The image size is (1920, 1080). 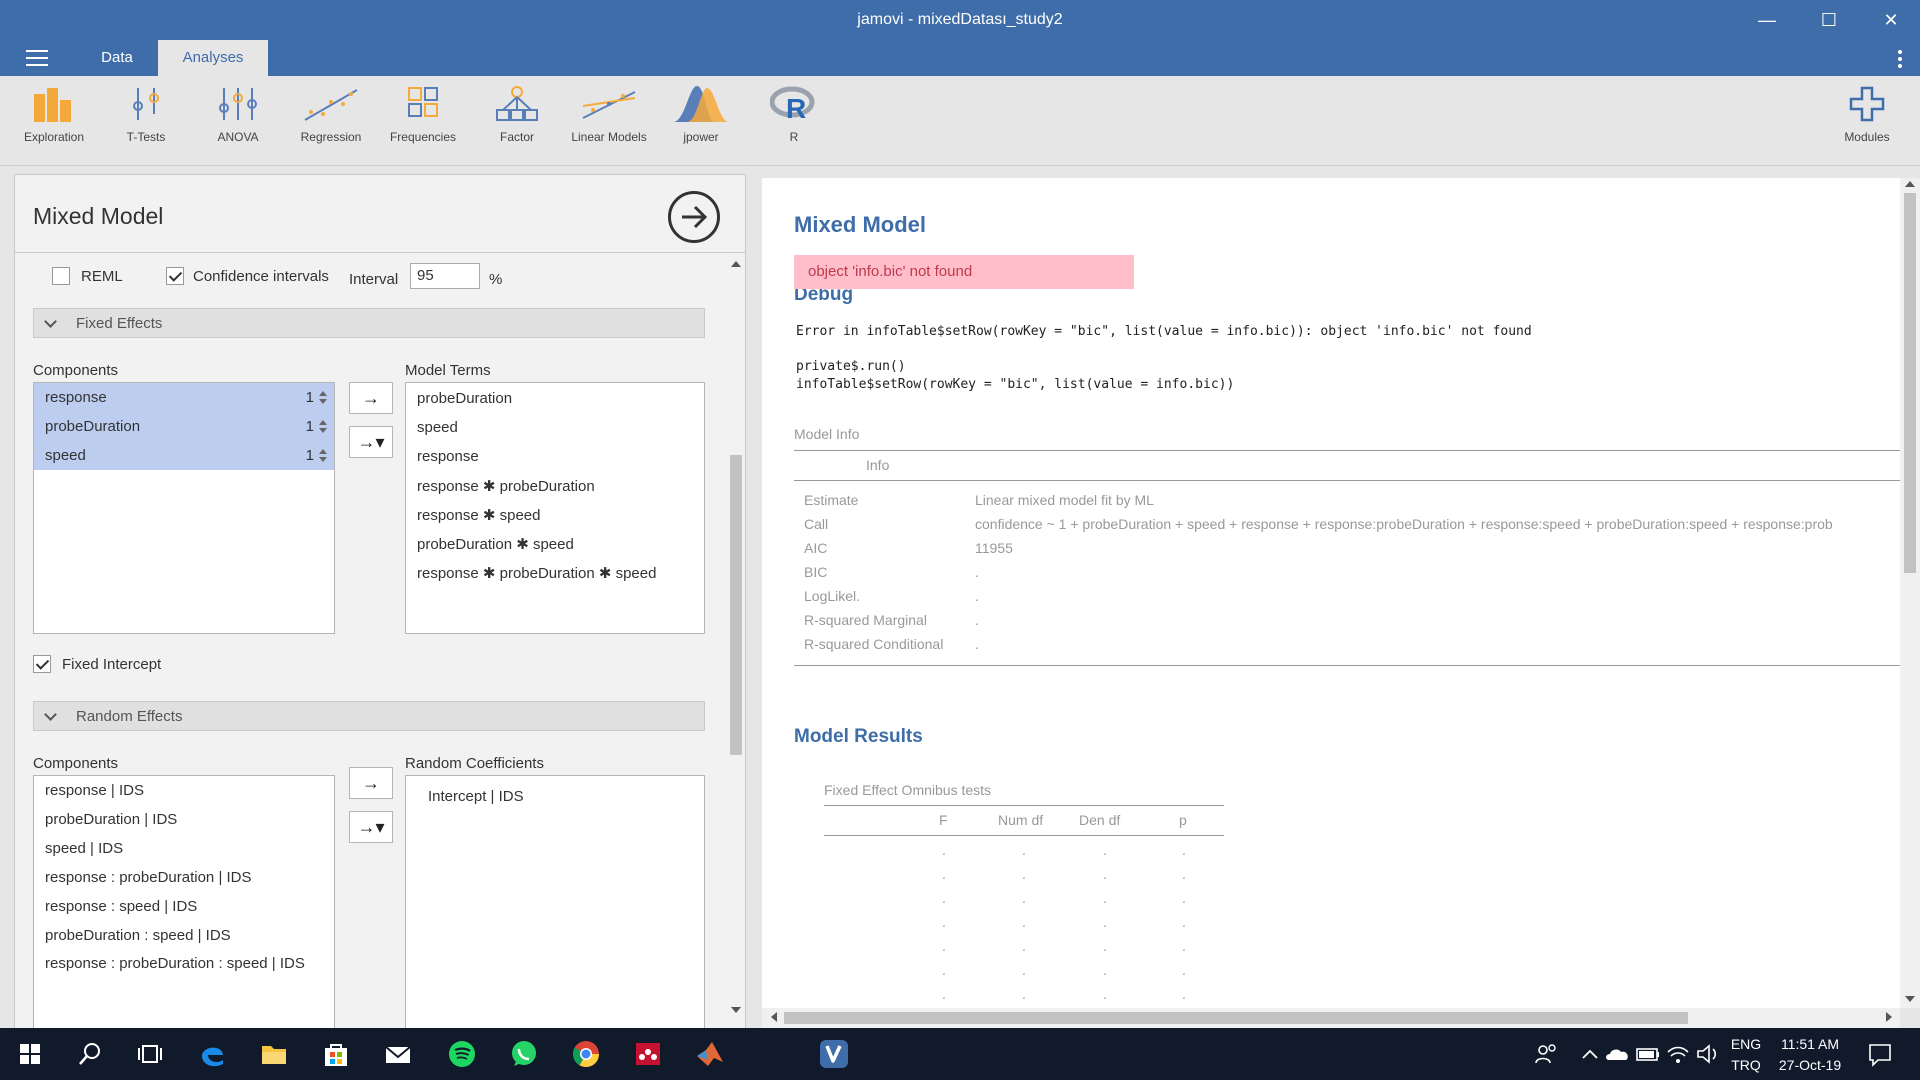 I want to click on tab-analyses: Analyses, so click(x=213, y=58).